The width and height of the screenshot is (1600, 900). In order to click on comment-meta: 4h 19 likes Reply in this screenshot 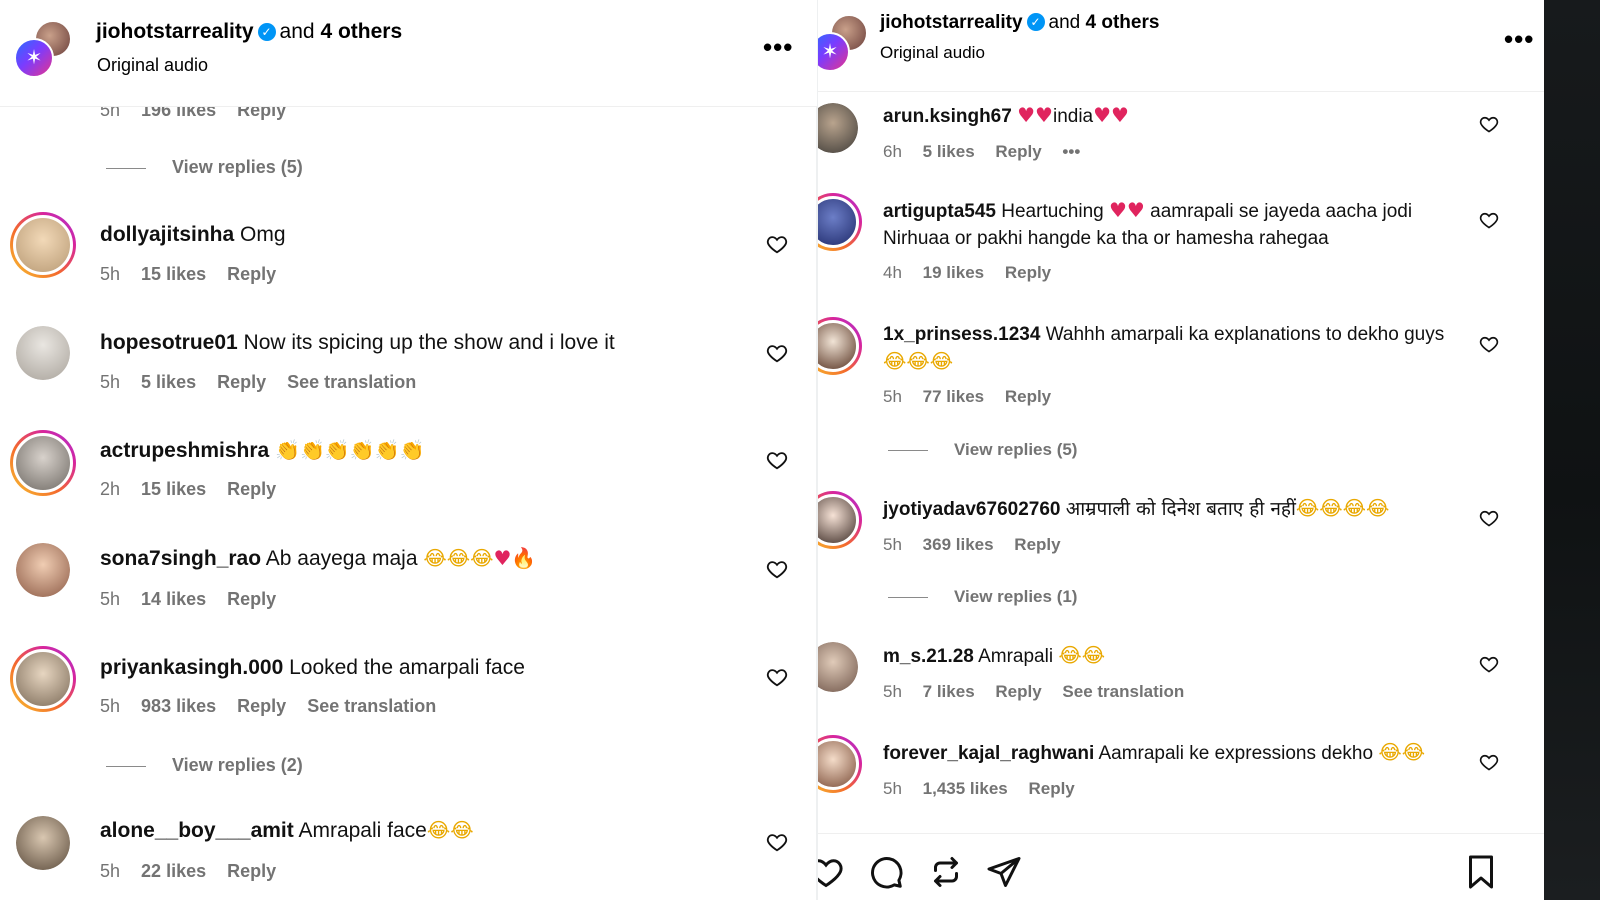, I will do `click(975, 273)`.